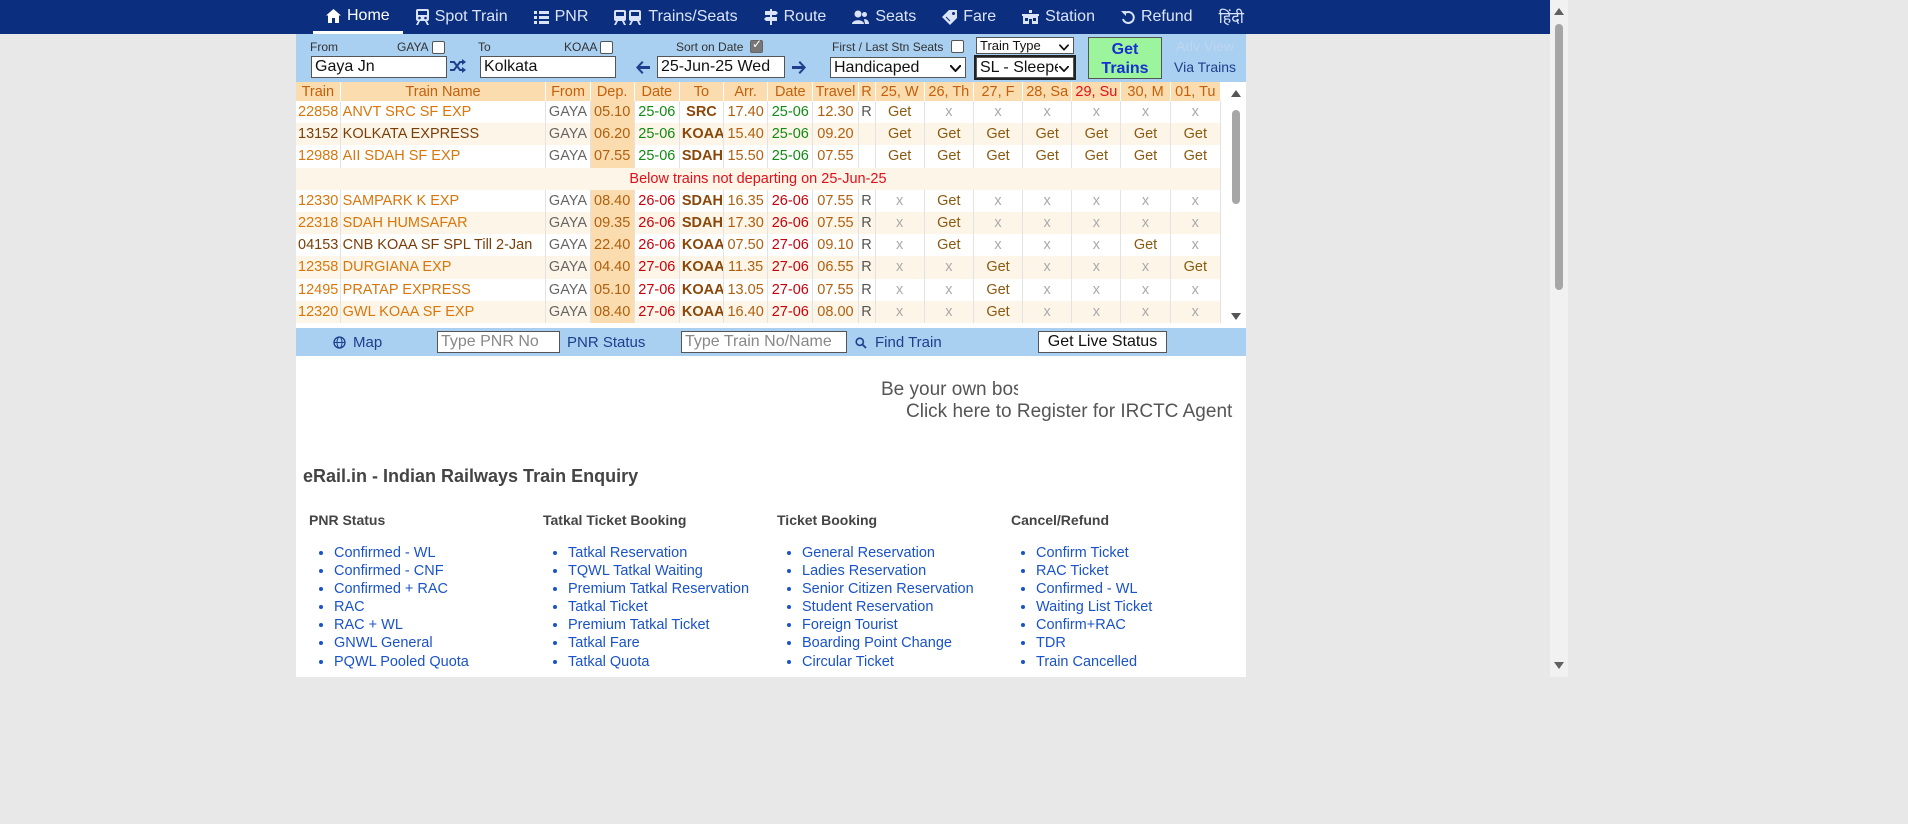 Image resolution: width=1908 pixels, height=824 pixels. What do you see at coordinates (443, 134) in the screenshot?
I see `train-name: KOLKATA EXPRESS` at bounding box center [443, 134].